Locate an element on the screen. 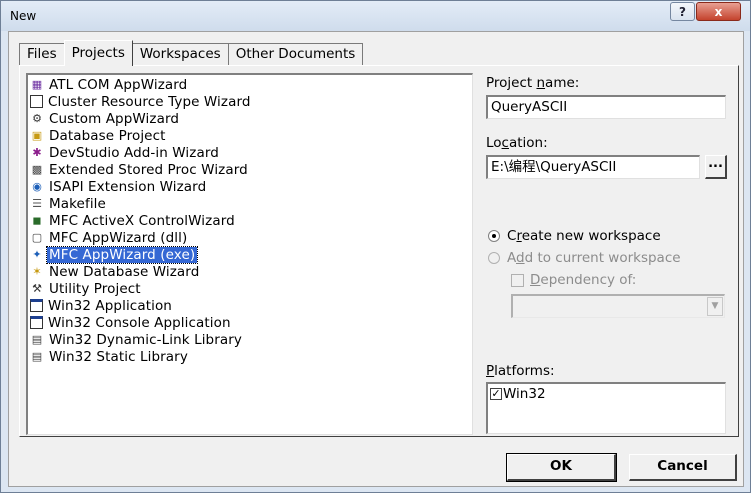 The width and height of the screenshot is (751, 493). chevron-down-icon: ▼ is located at coordinates (715, 306).